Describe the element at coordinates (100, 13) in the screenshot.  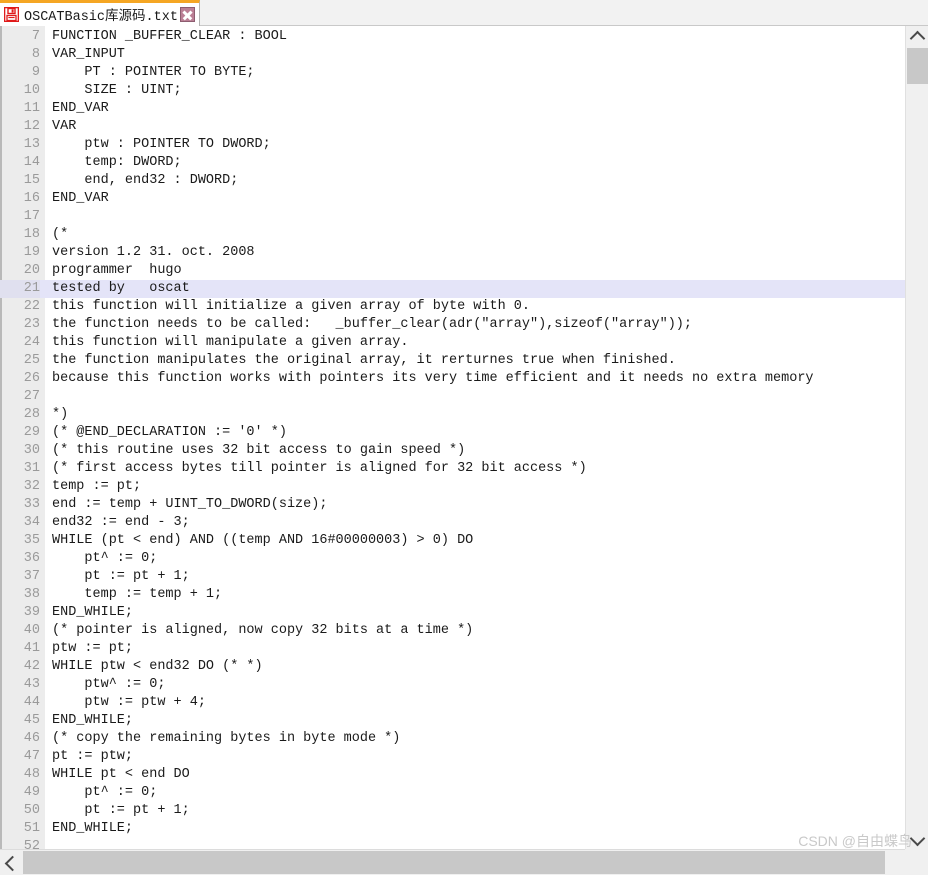
I see `tab-oscatbasic-source: OSCATBasic库源码.txt` at that location.